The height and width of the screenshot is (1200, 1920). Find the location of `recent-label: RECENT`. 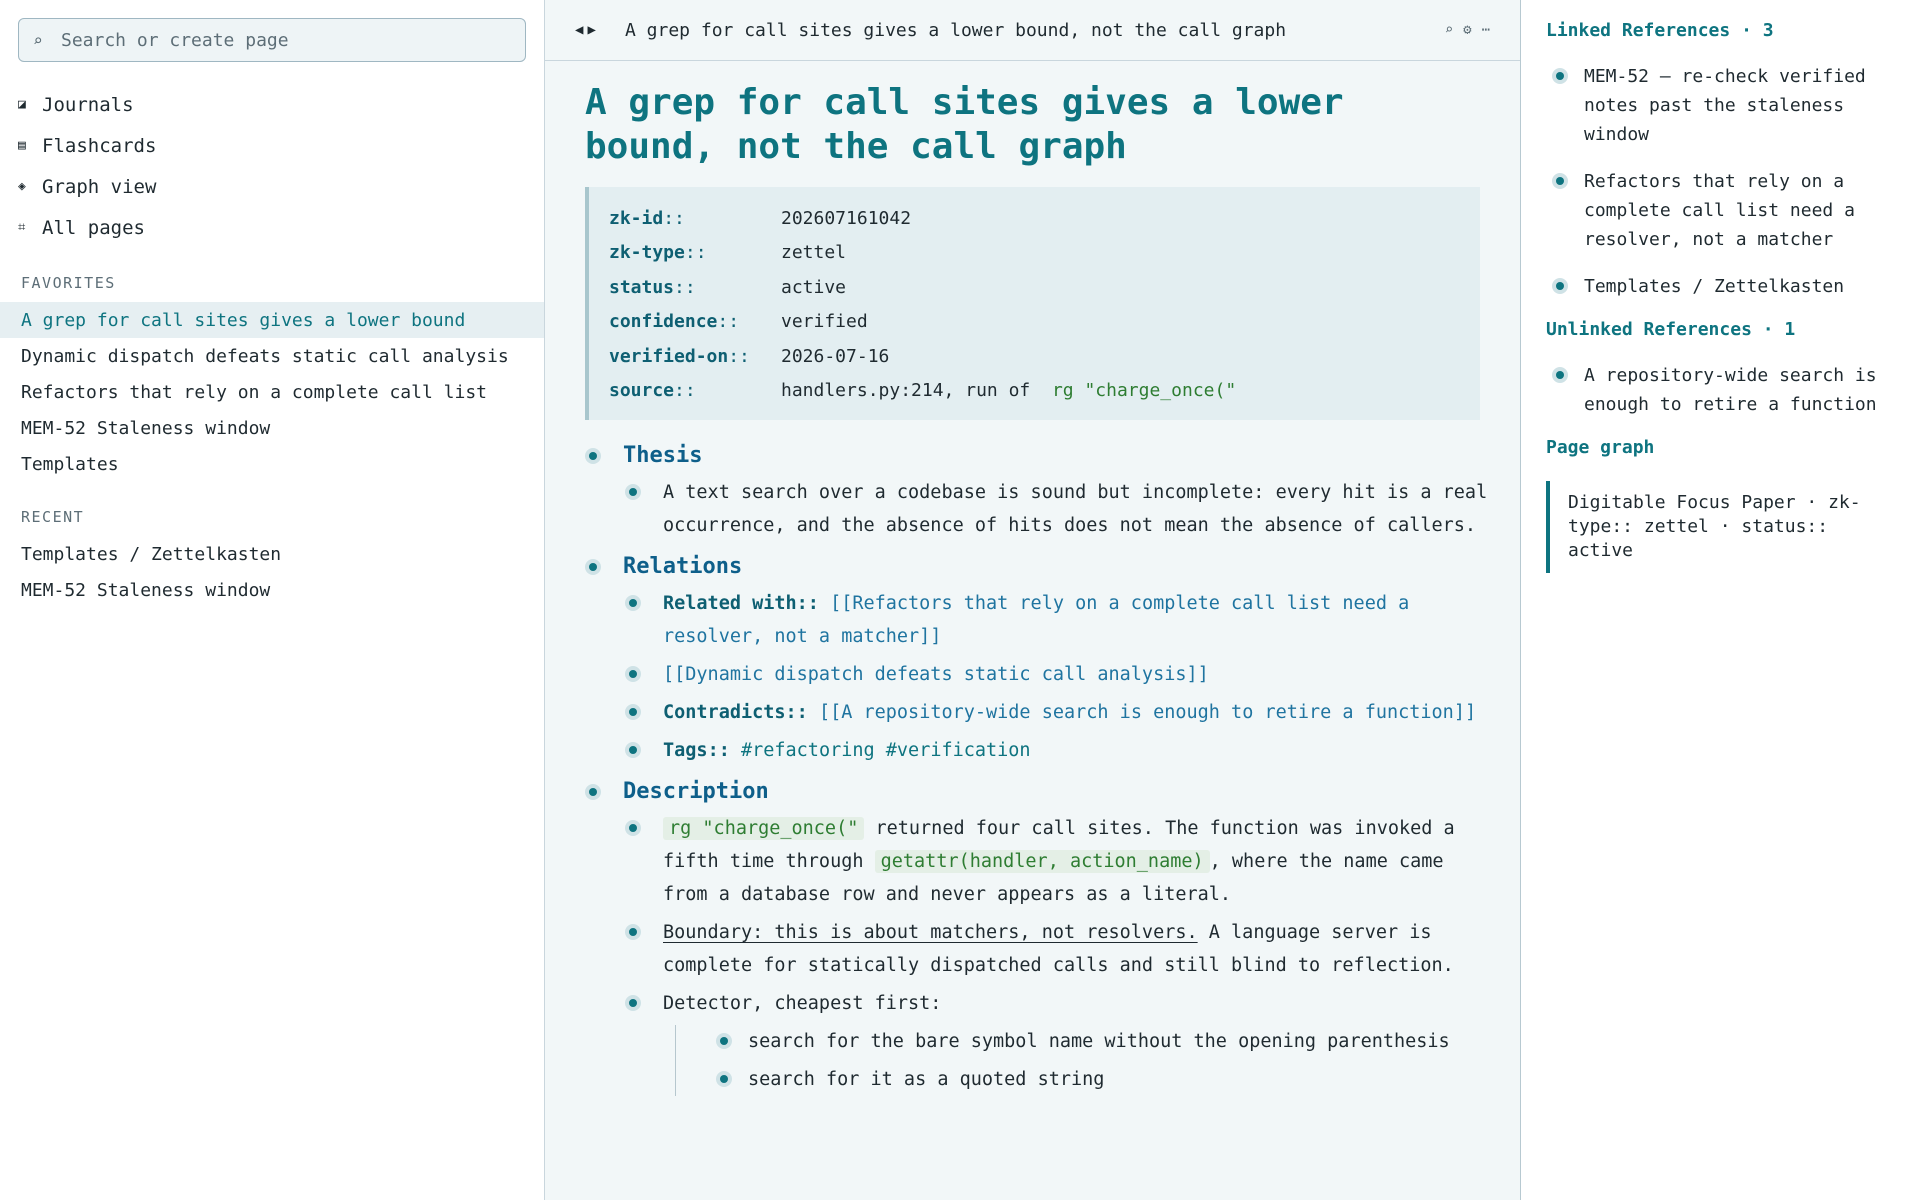

recent-label: RECENT is located at coordinates (53, 517).